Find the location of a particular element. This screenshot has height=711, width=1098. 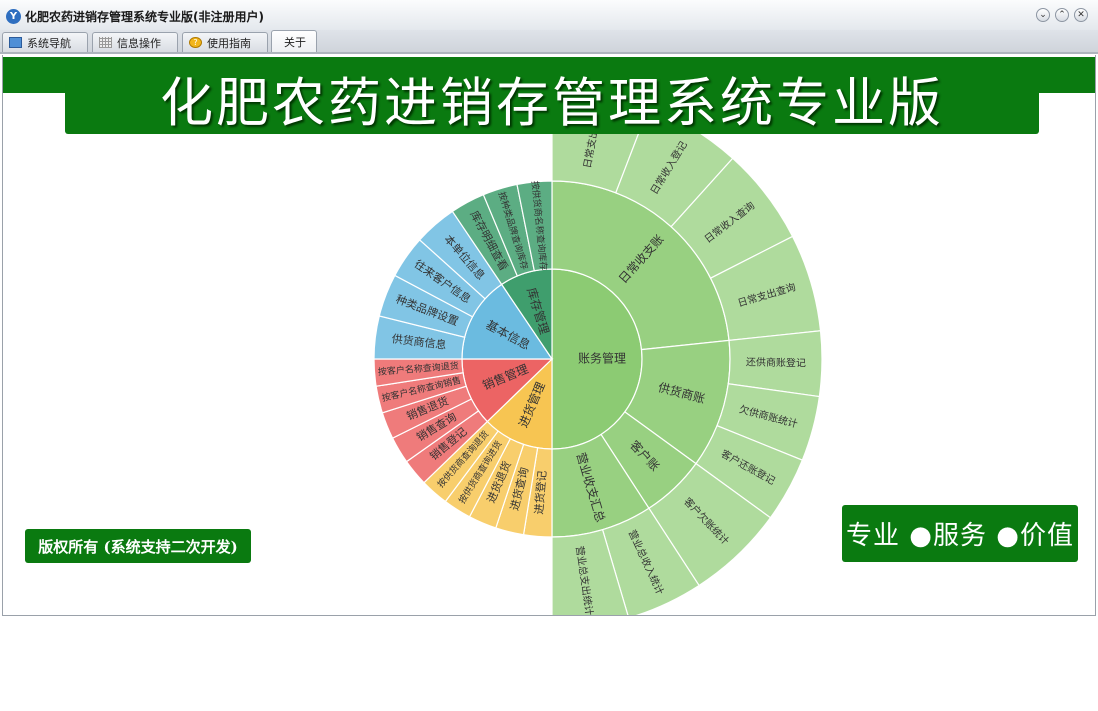

tab-label: 系统导航 is located at coordinates (49, 43).